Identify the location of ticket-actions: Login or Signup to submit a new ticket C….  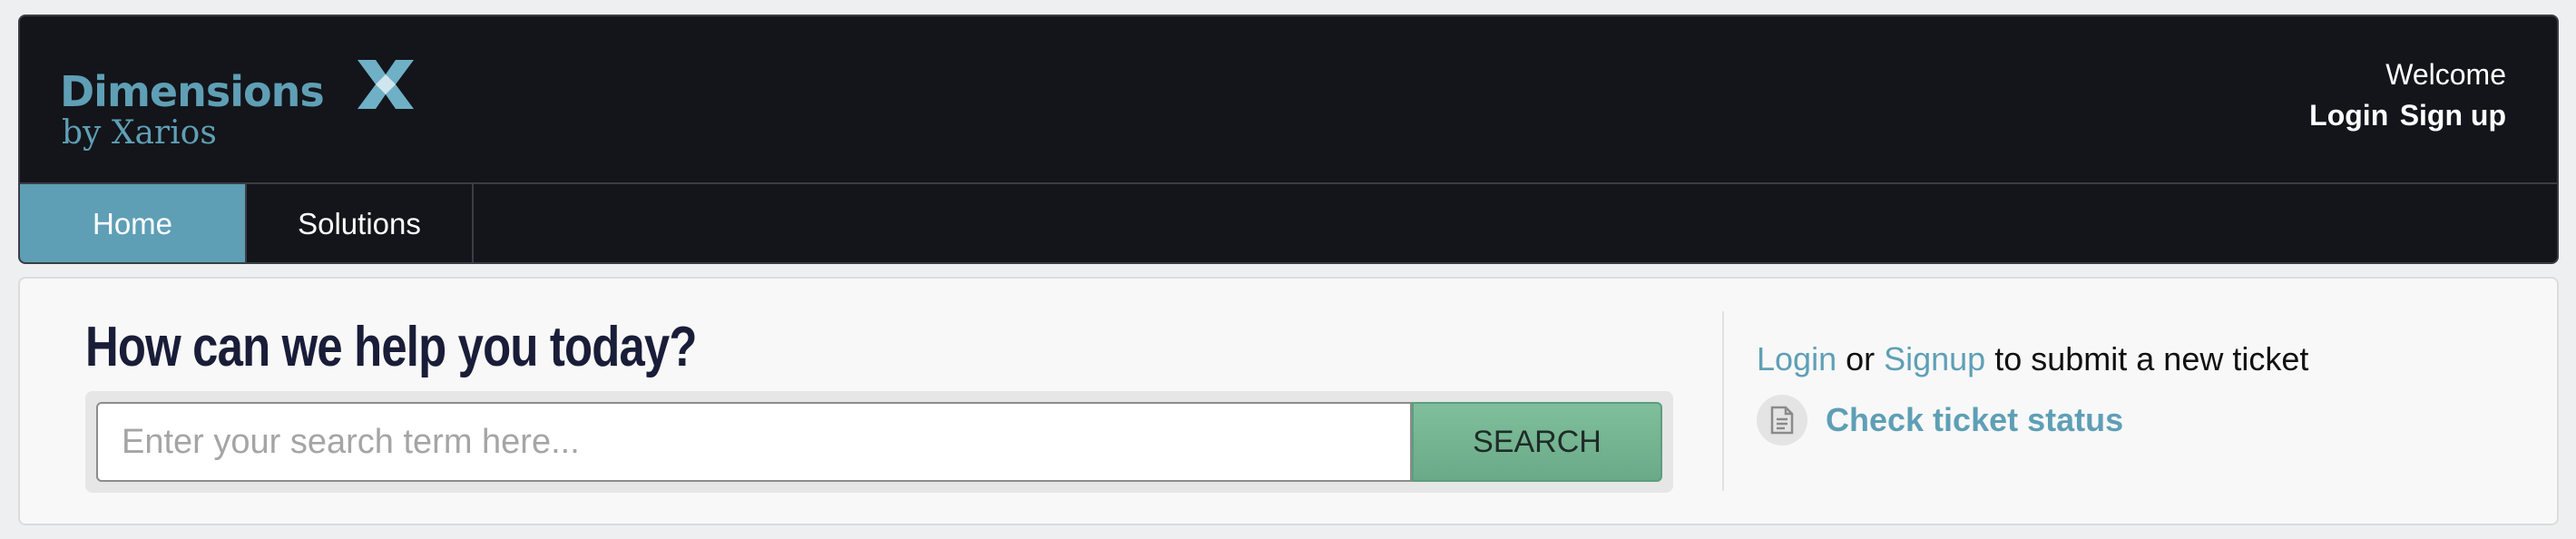
(2032, 393).